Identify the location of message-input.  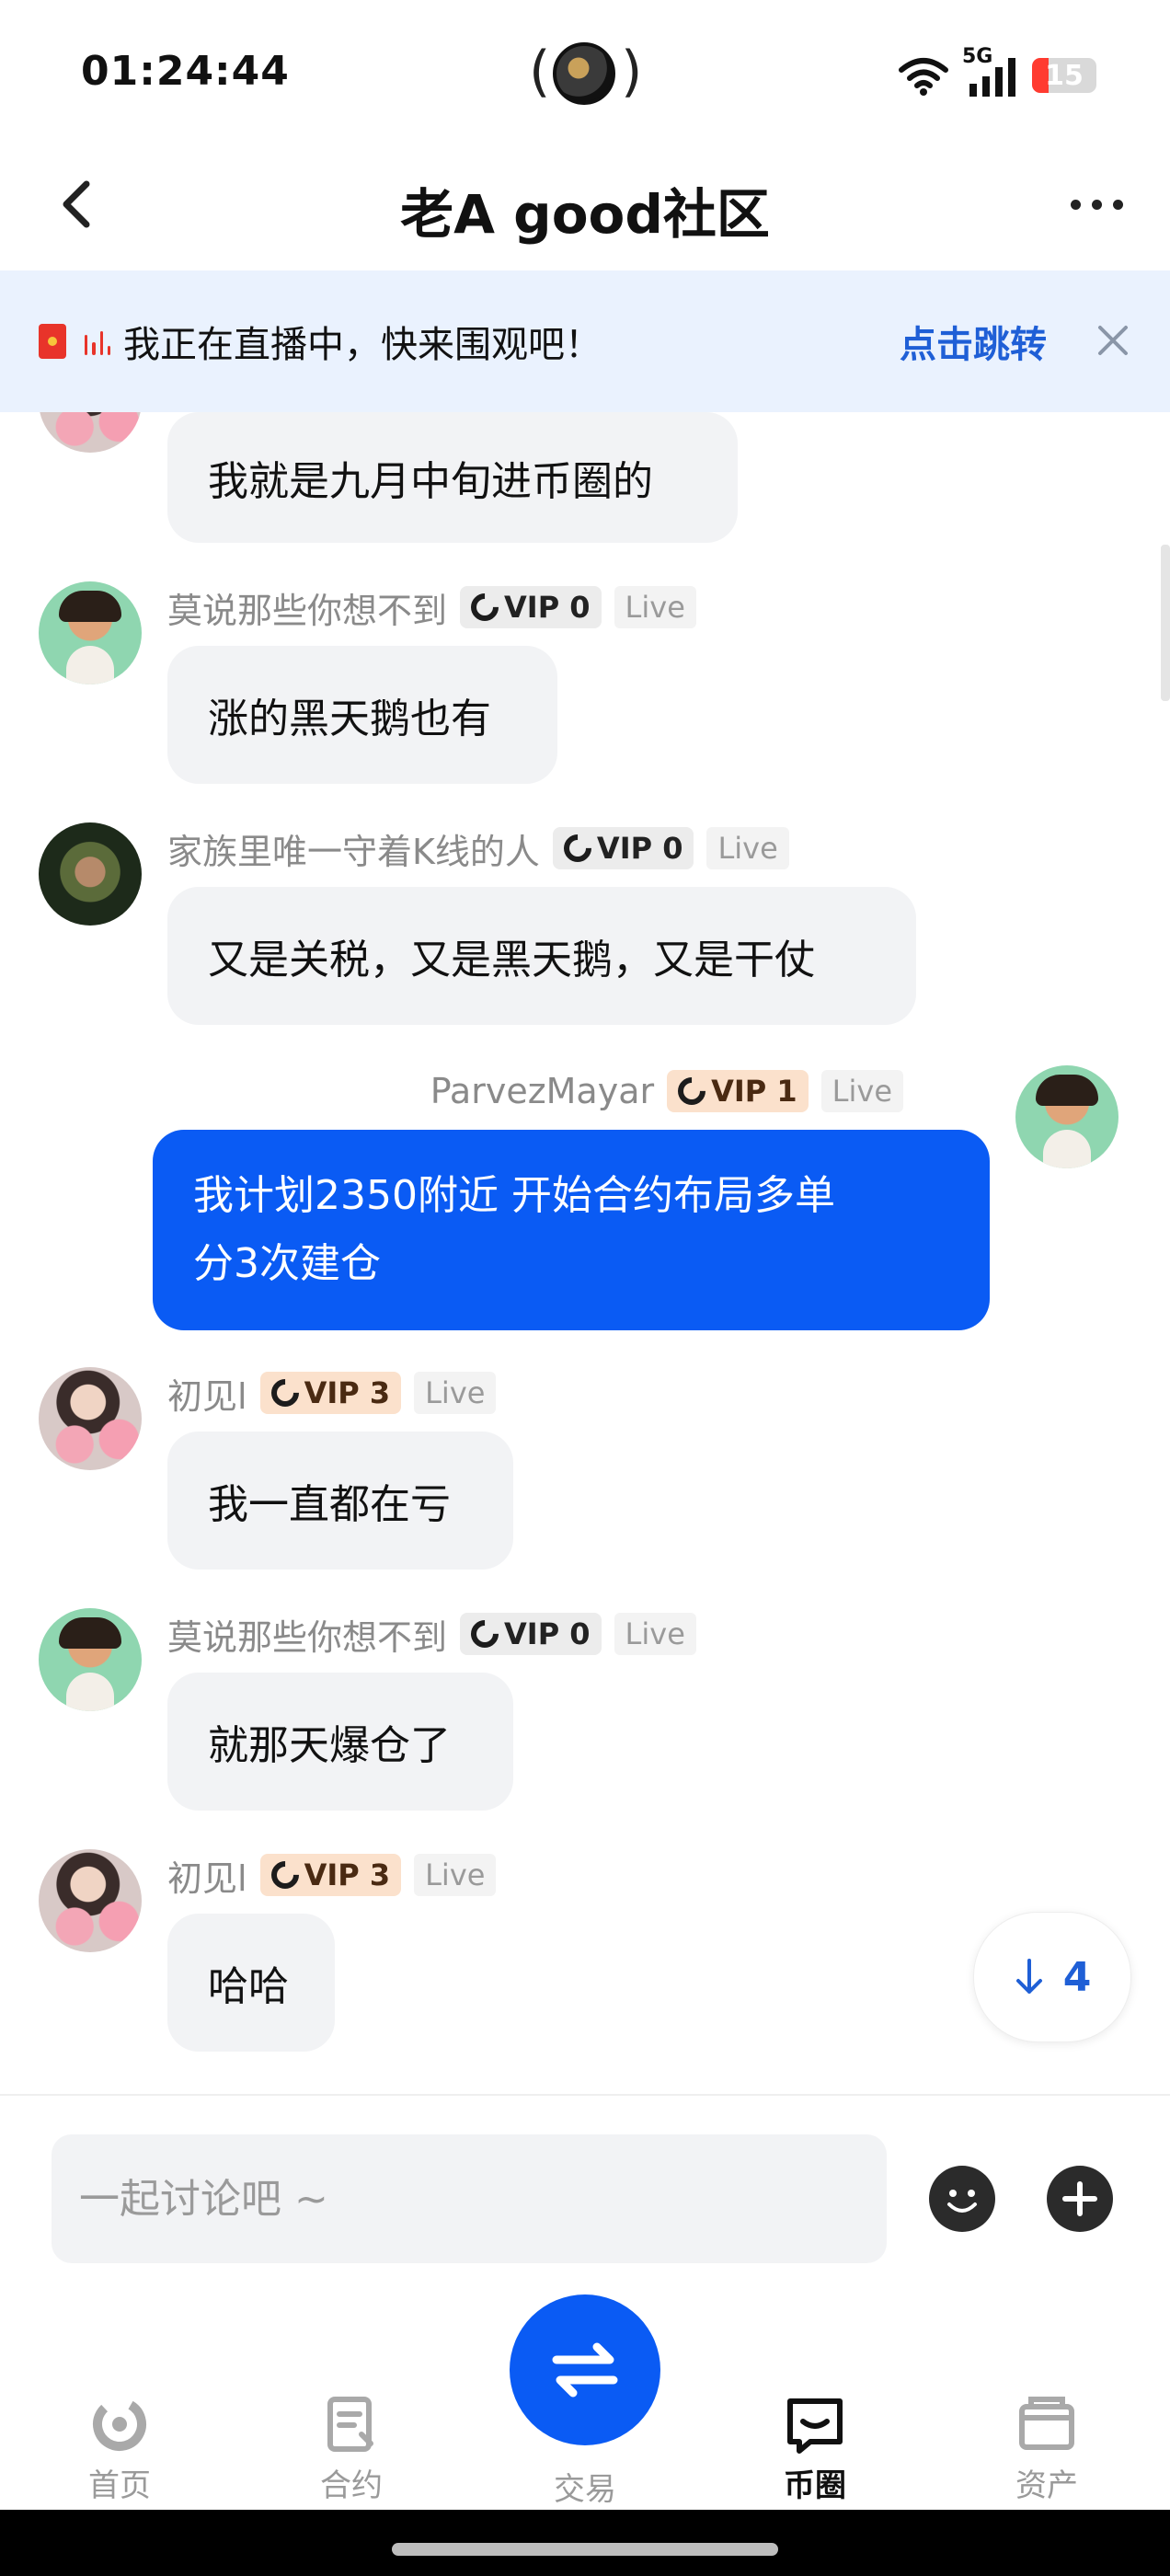
(469, 2198).